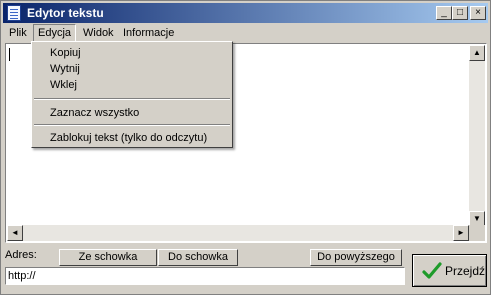  What do you see at coordinates (205, 276) in the screenshot?
I see `address-input` at bounding box center [205, 276].